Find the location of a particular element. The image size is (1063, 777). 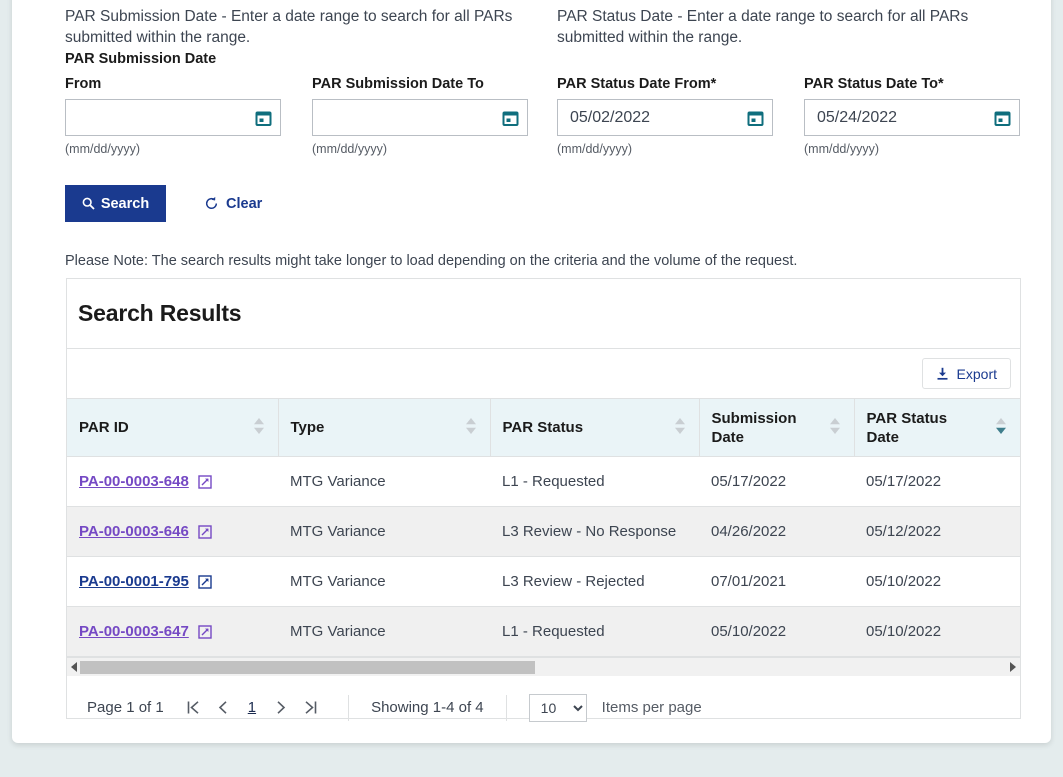

column-header-label: Submission Date is located at coordinates (754, 427).